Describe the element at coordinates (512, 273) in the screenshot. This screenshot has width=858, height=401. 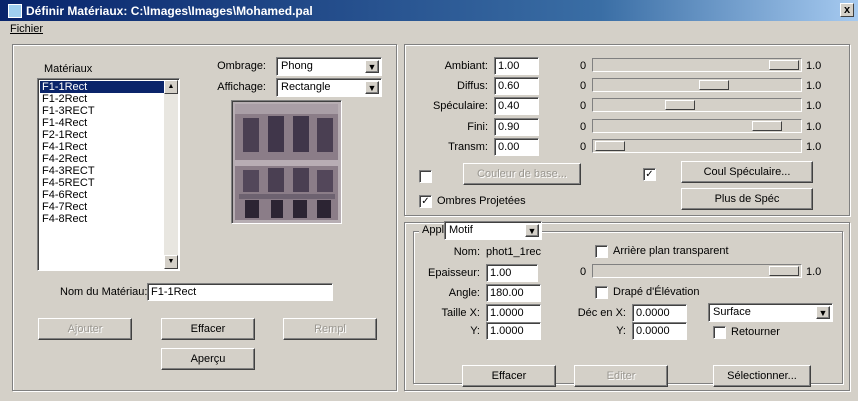
I see `thickness-input: 1.00` at that location.